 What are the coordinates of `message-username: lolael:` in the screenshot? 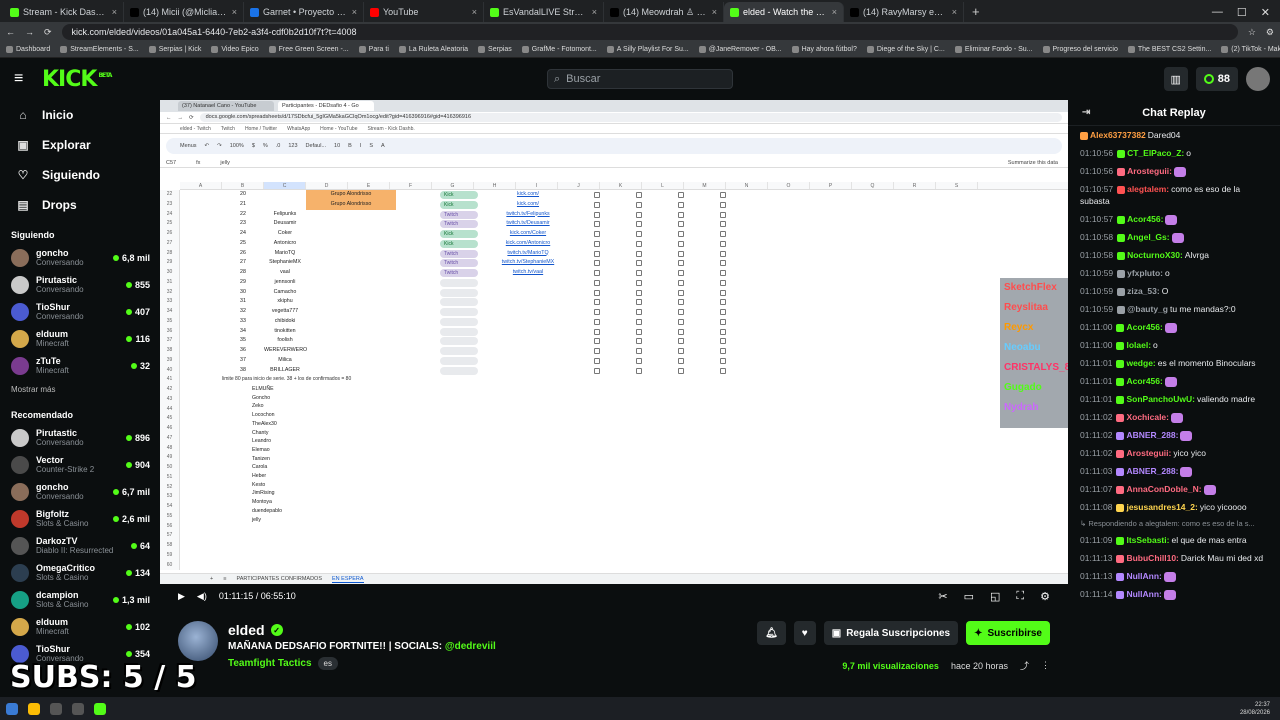 It's located at (1138, 345).